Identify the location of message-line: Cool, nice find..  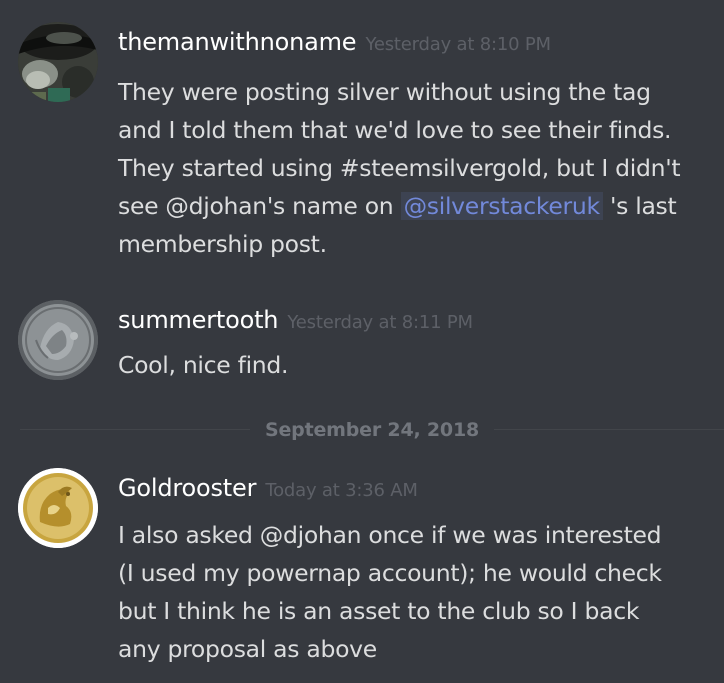
(203, 365).